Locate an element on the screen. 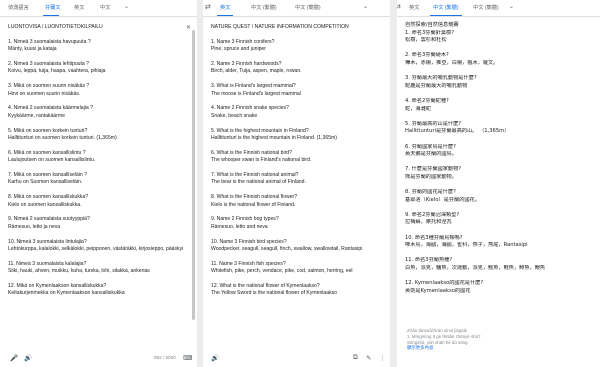  segment-answer: Halltitunturi是芬蘭最高的山。 （1,365m） is located at coordinates (457, 131).